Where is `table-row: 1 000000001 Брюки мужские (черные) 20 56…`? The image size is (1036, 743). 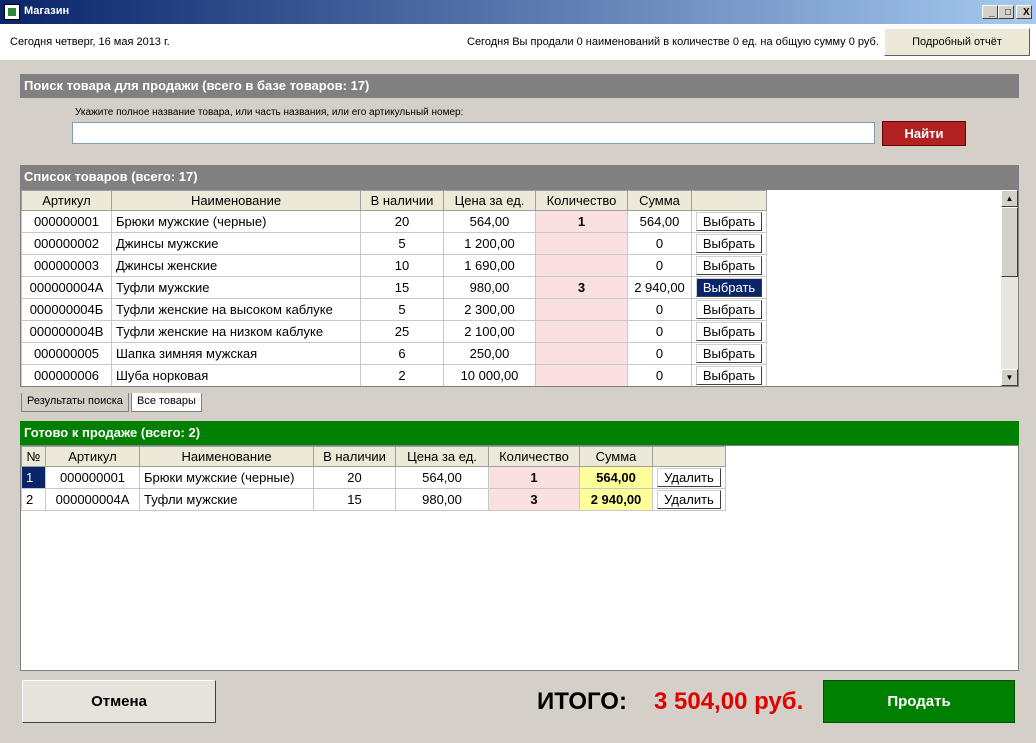 table-row: 1 000000001 Брюки мужские (черные) 20 56… is located at coordinates (373, 477).